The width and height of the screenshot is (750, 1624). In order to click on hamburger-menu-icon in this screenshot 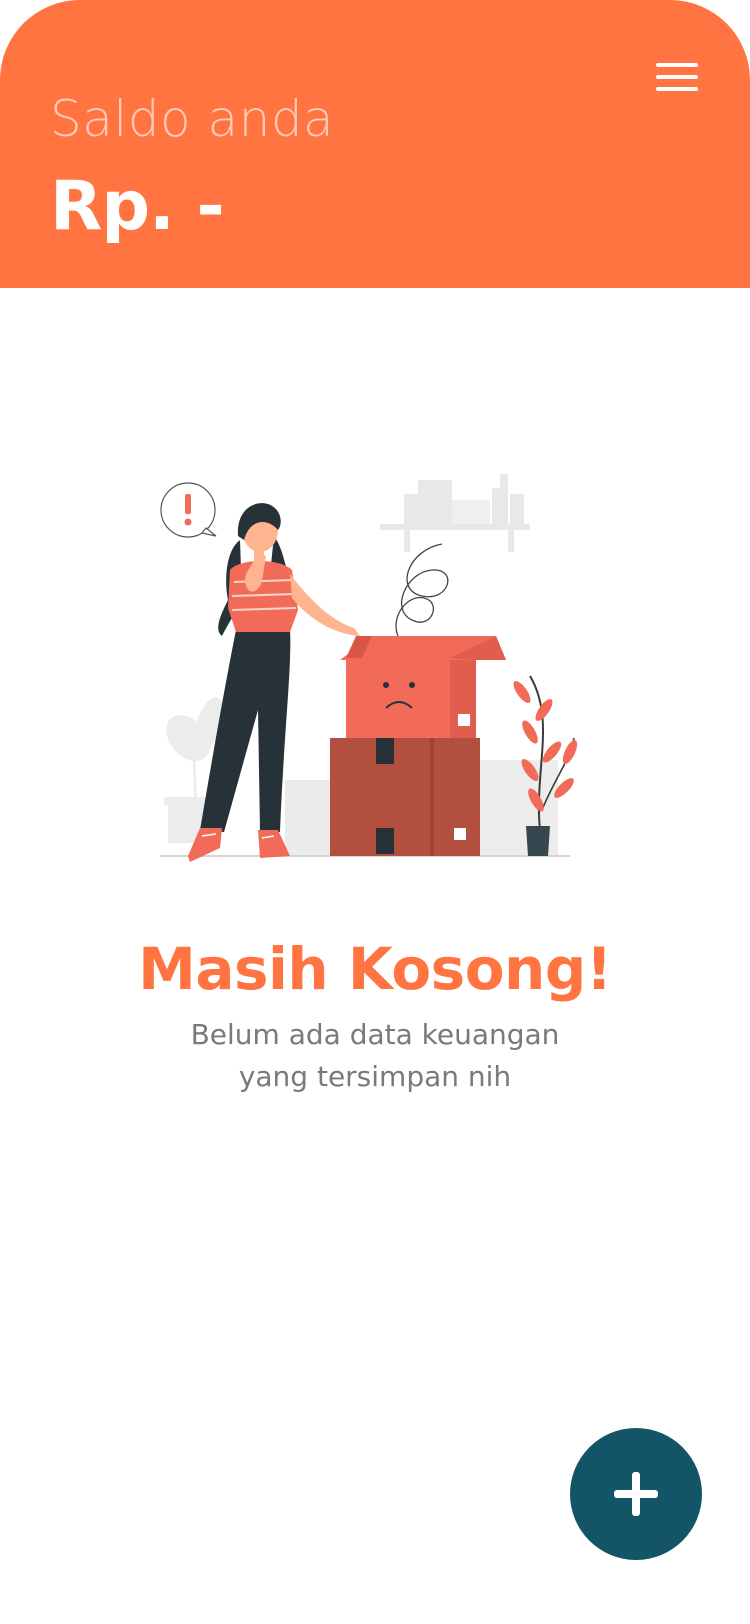, I will do `click(677, 77)`.